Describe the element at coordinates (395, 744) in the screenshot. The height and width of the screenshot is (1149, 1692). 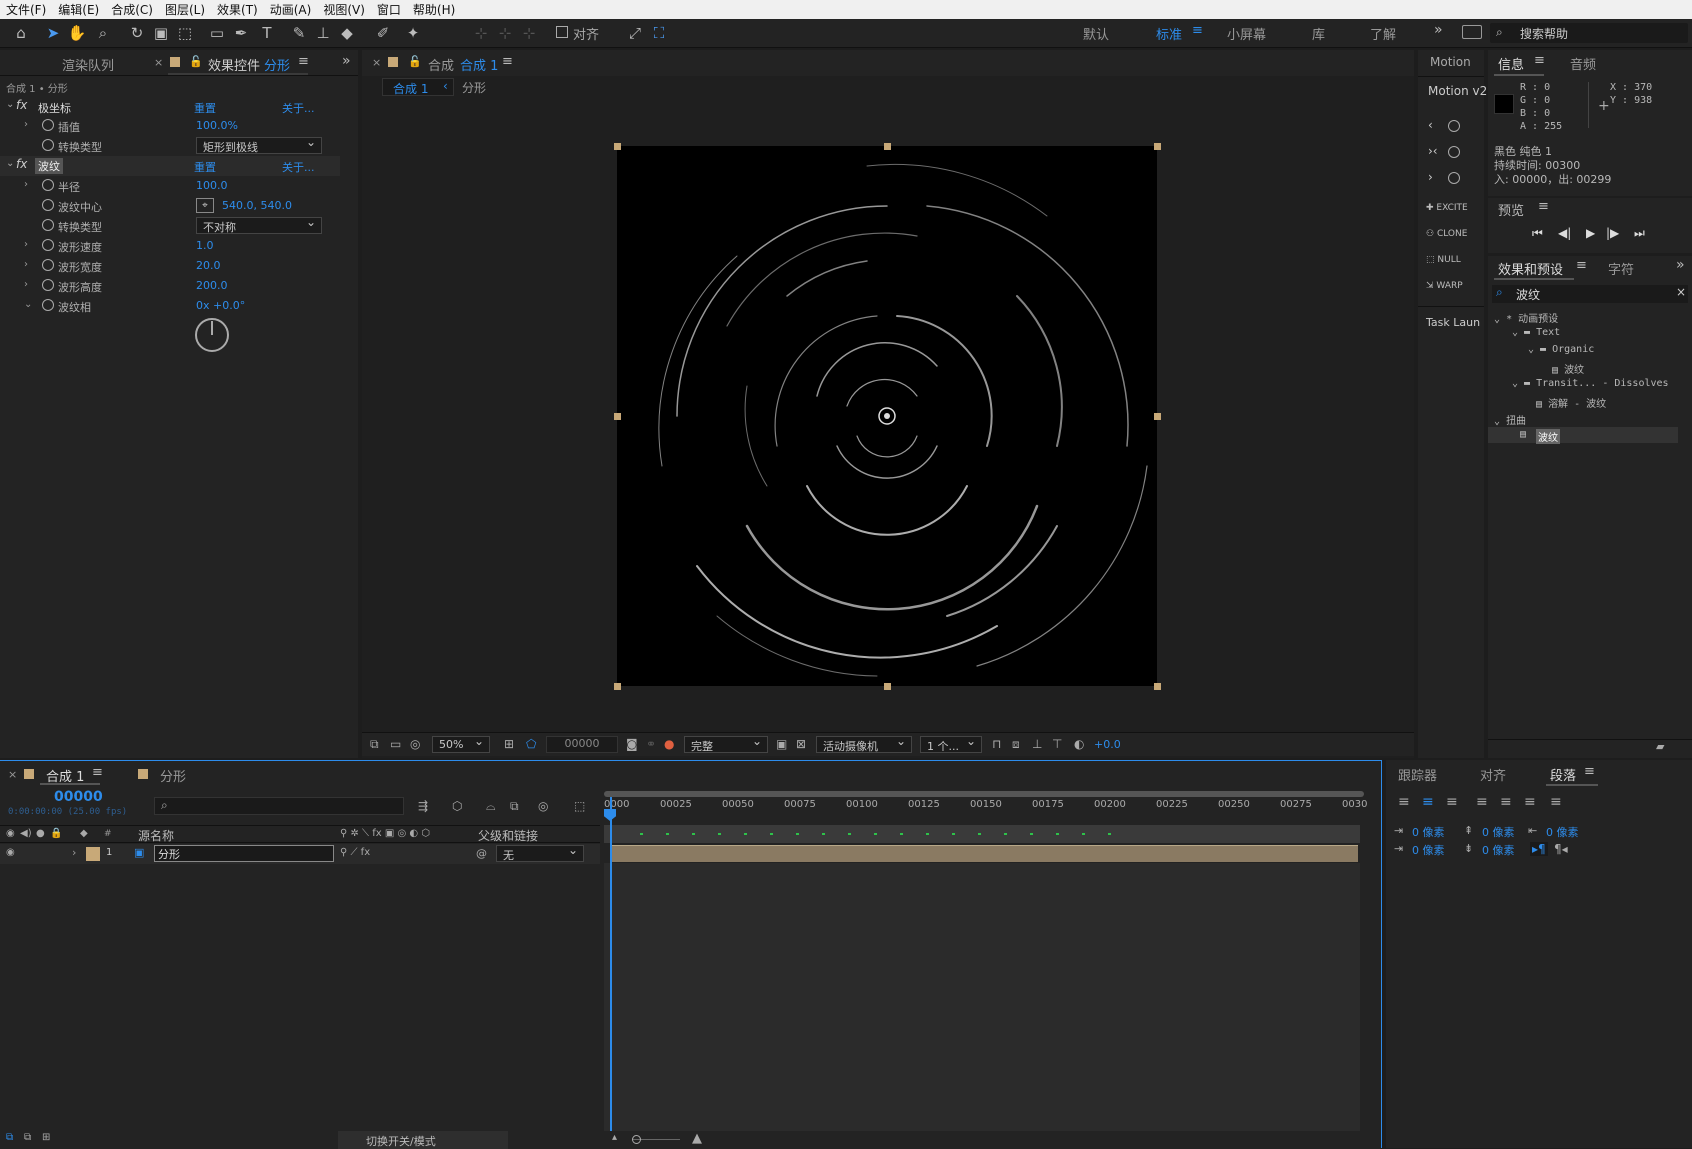
I see `monitor-icon: ▭` at that location.